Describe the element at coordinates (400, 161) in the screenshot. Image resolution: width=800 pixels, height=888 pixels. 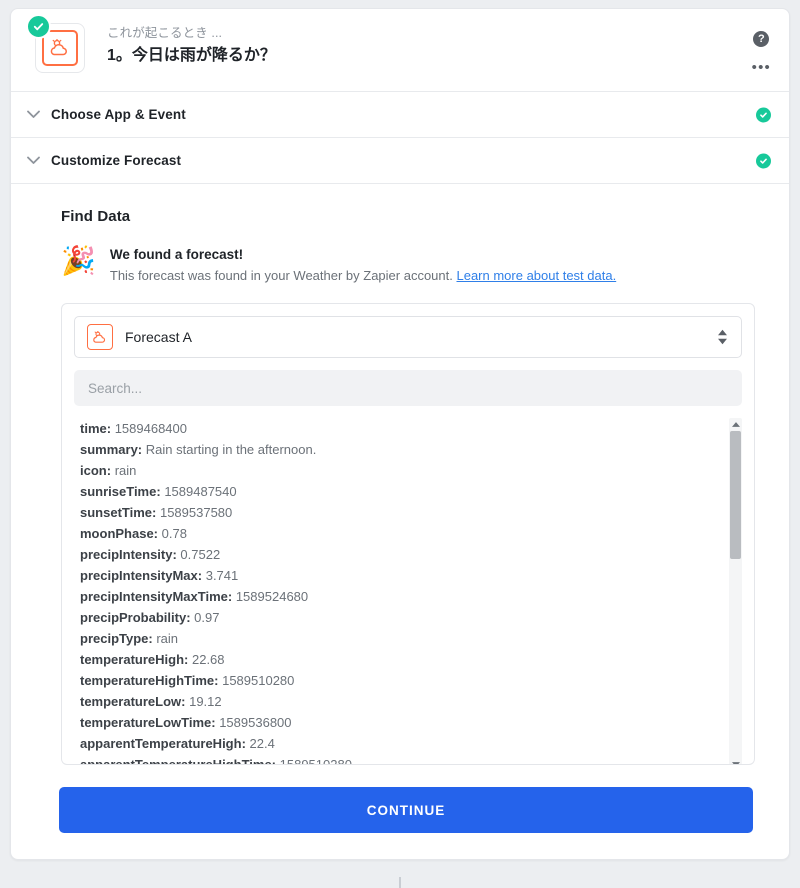
I see `section-customize-forecast: Customize Forecast` at that location.